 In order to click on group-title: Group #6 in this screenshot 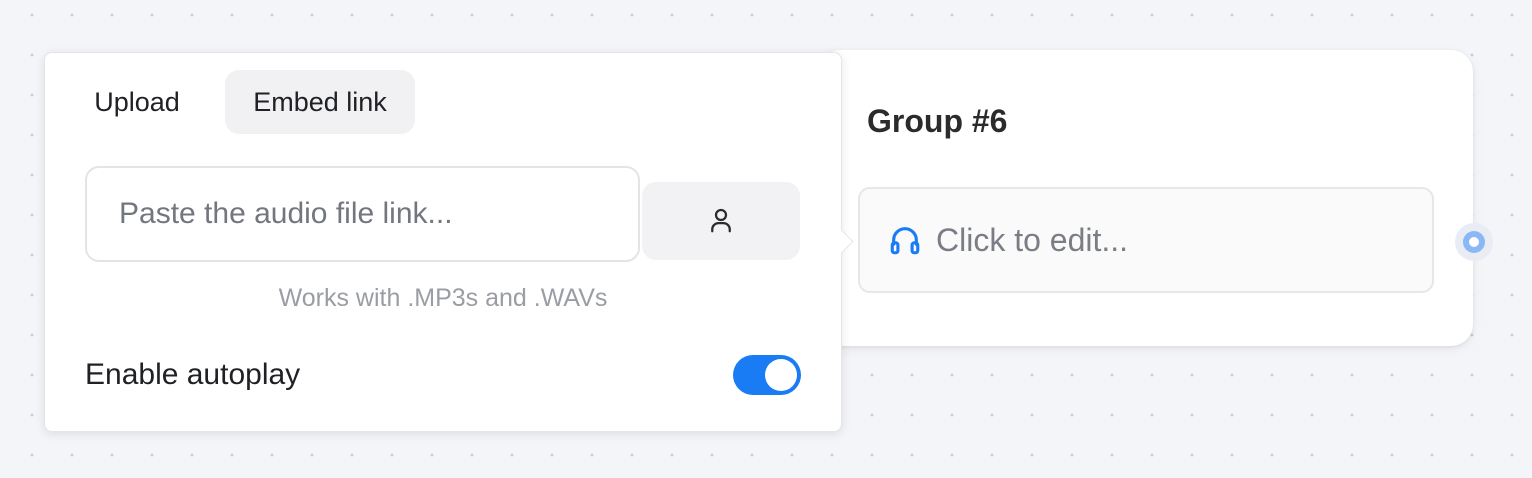, I will do `click(937, 121)`.